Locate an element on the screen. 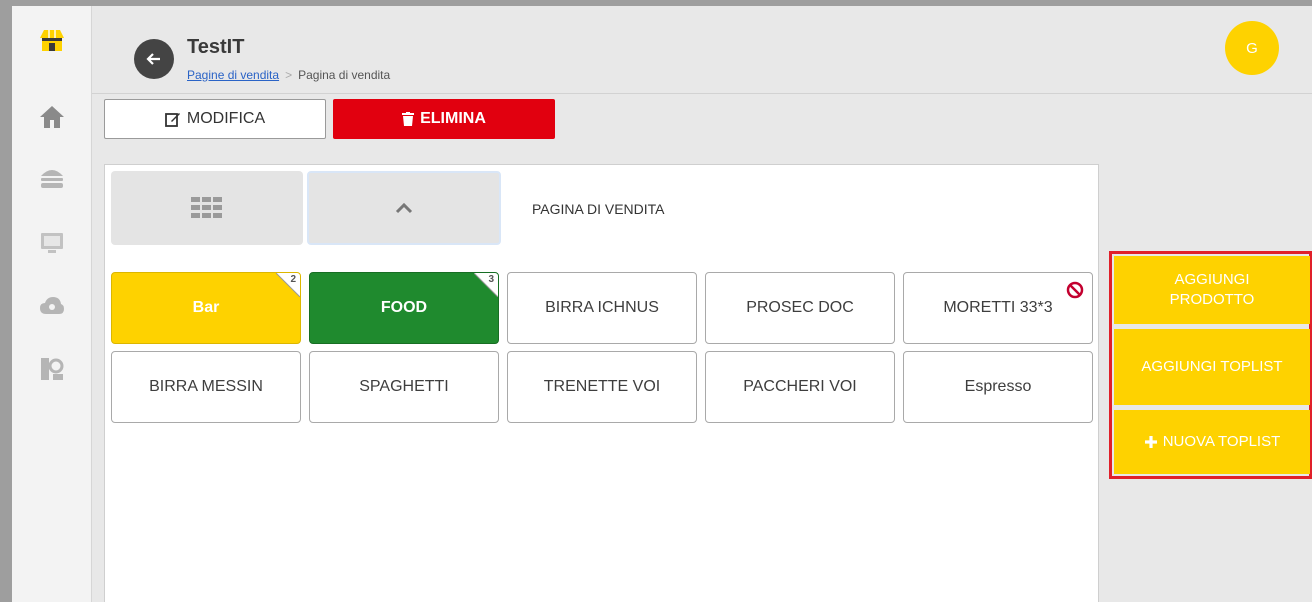 This screenshot has width=1312, height=602. sidebar is located at coordinates (52, 304).